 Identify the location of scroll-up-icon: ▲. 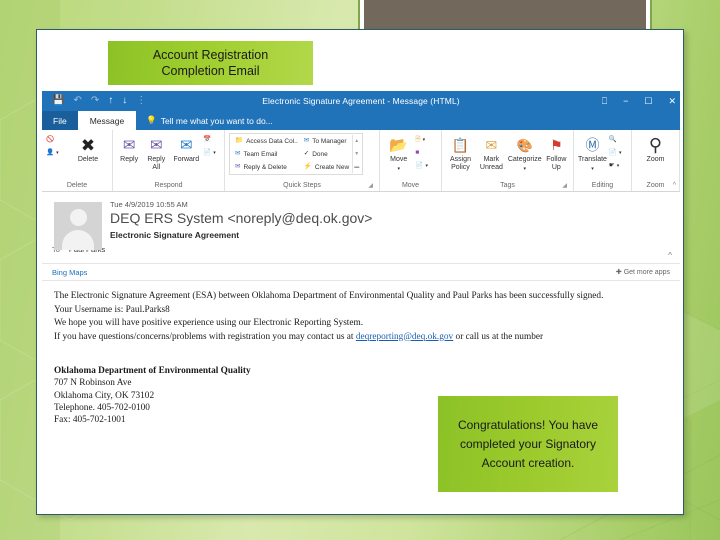
(356, 141).